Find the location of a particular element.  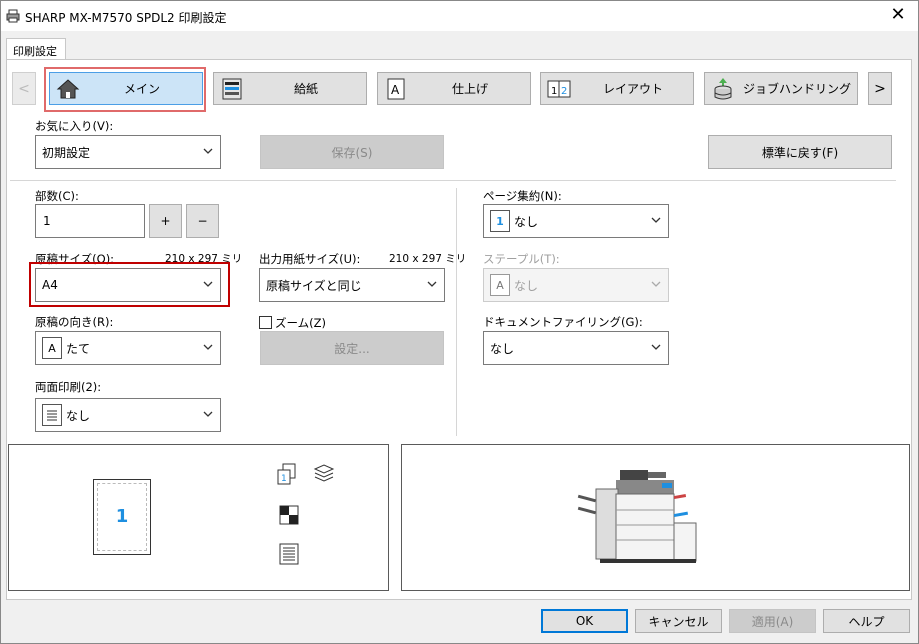

staple-dropdown: A なし is located at coordinates (576, 285).